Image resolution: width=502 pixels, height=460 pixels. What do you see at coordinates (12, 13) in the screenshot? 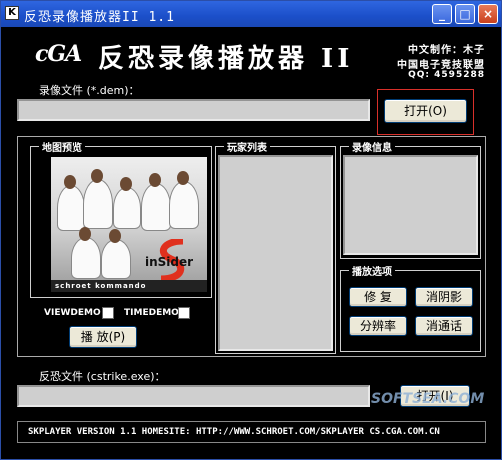
I see `app-icon: K` at bounding box center [12, 13].